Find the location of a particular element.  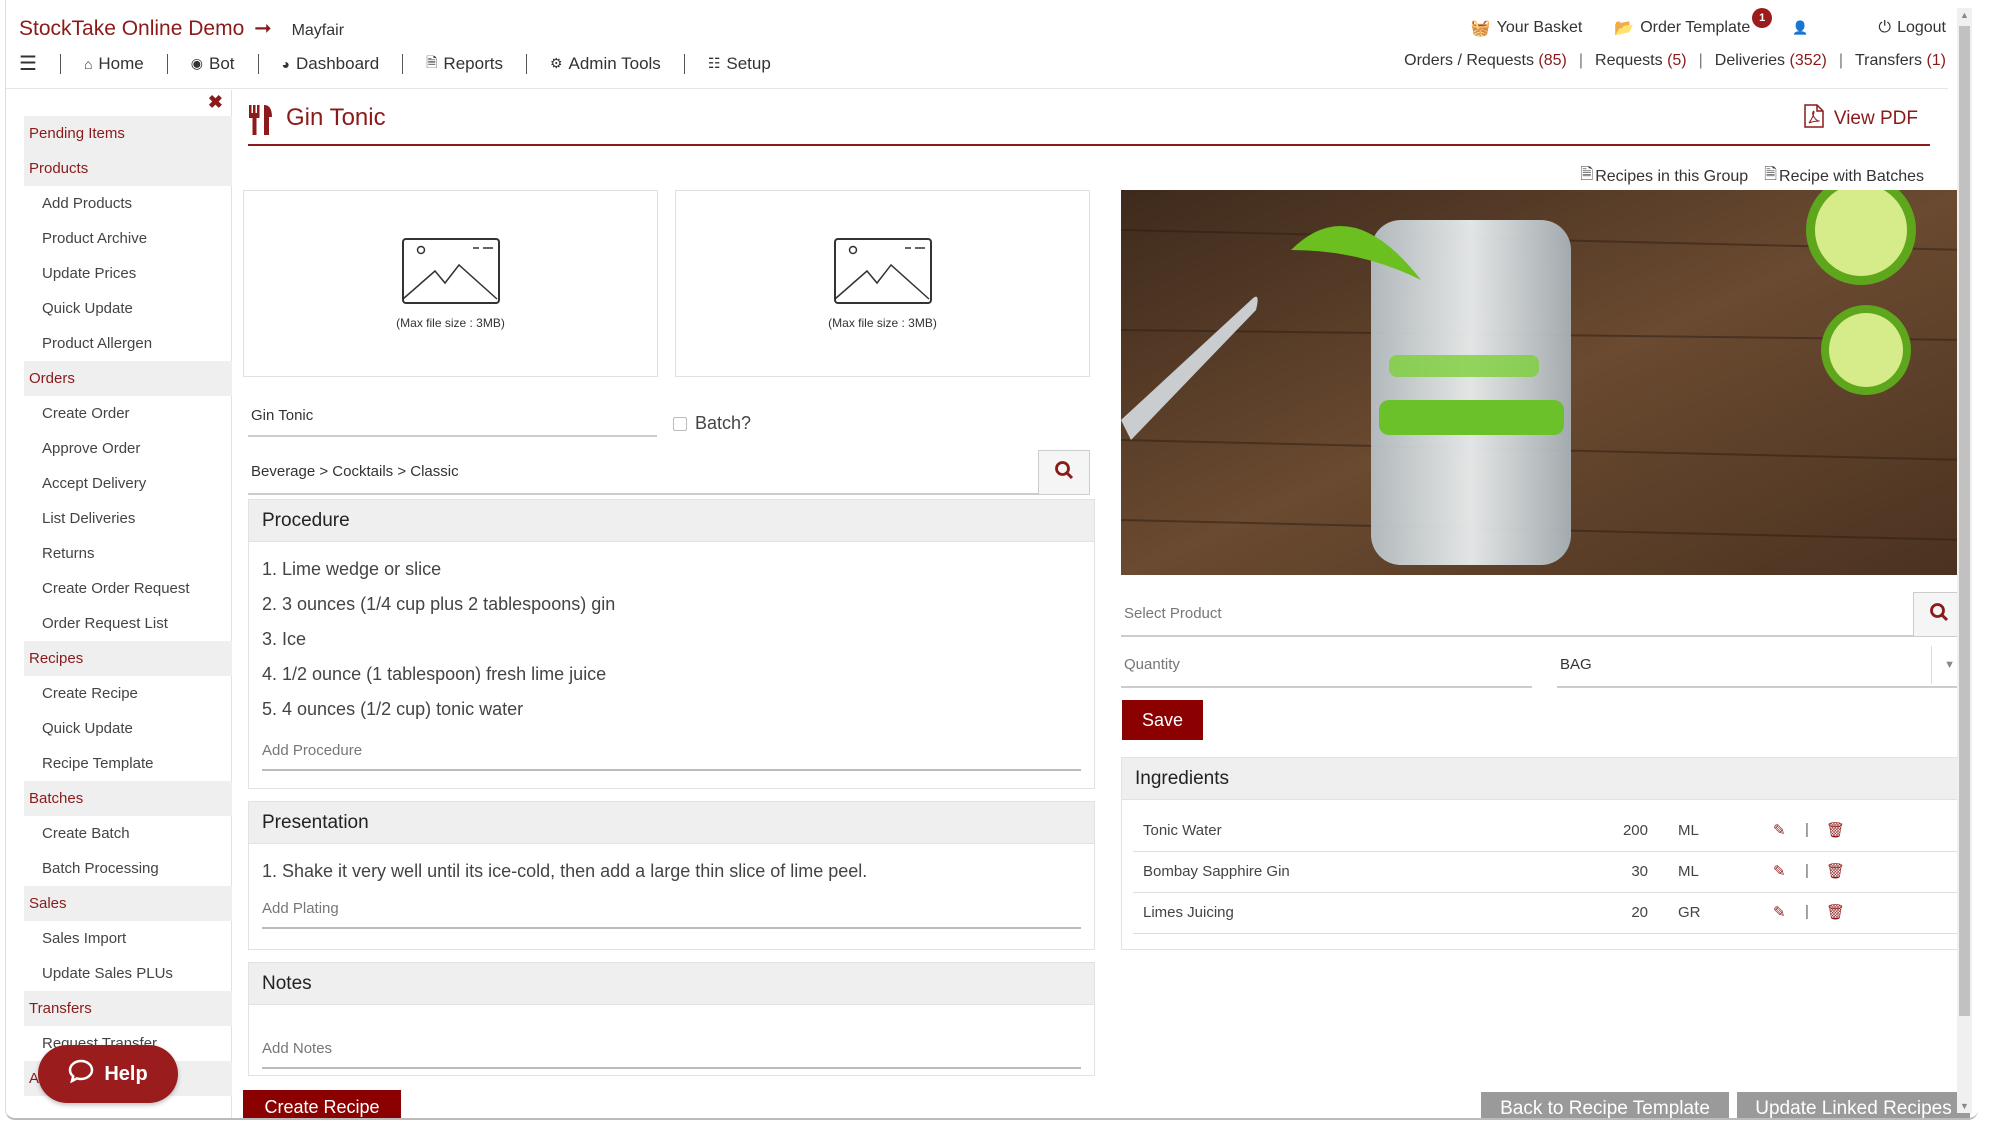

category-search-button is located at coordinates (1064, 472).